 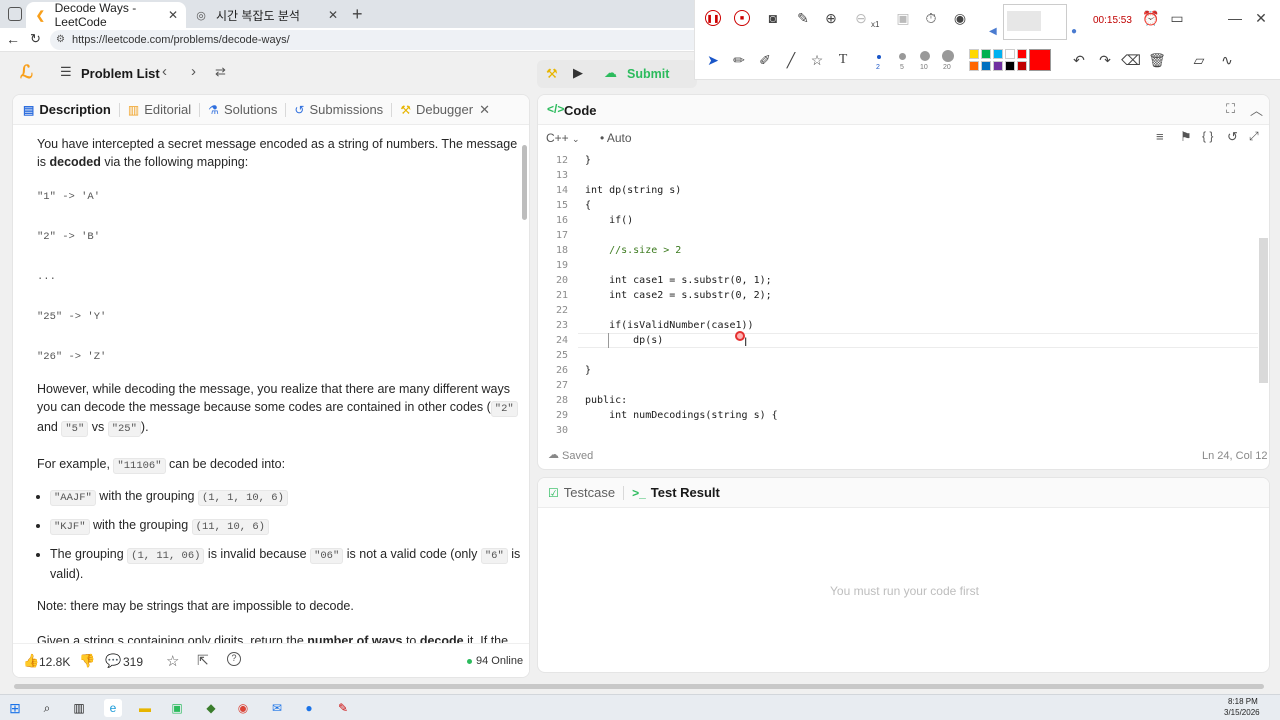 I want to click on speaker-icon: ◀, so click(x=993, y=31).